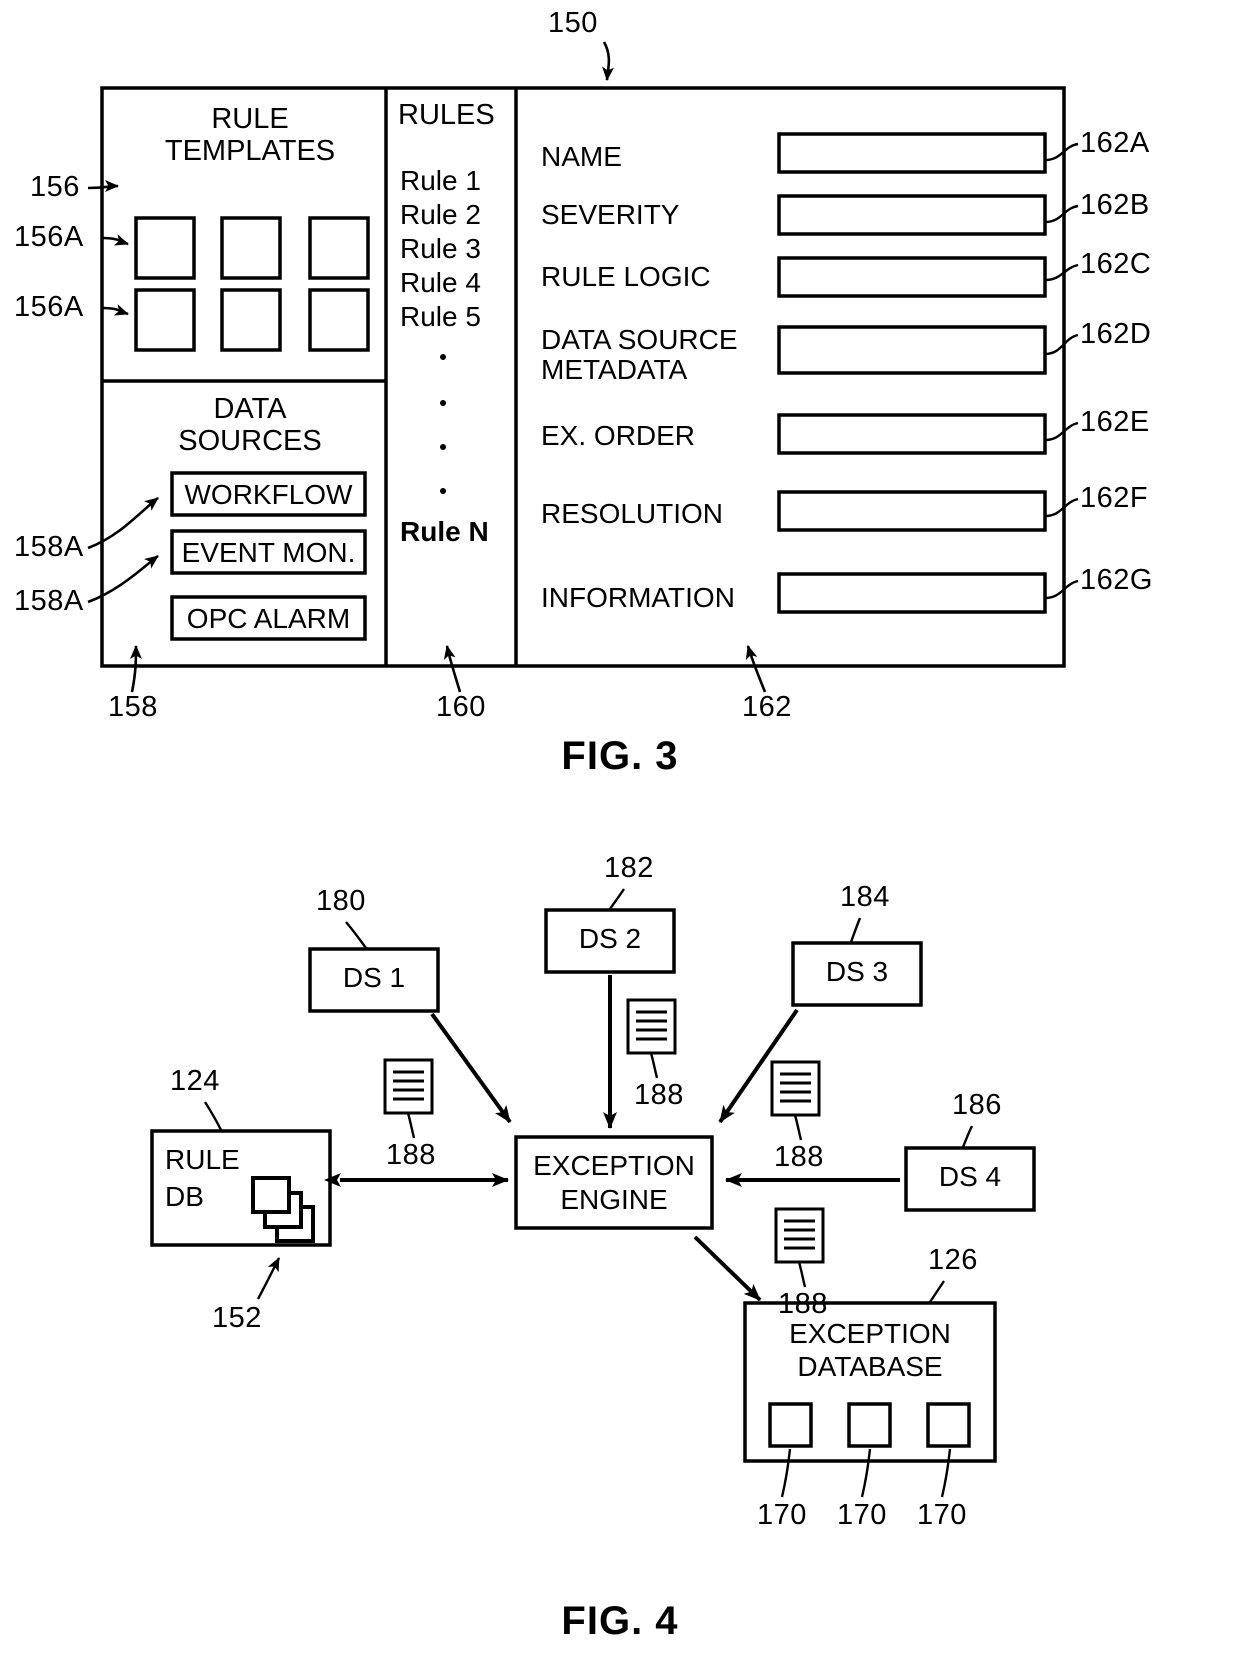 Image resolution: width=1240 pixels, height=1667 pixels. I want to click on rule-templates-title-line1: RULE, so click(250, 119).